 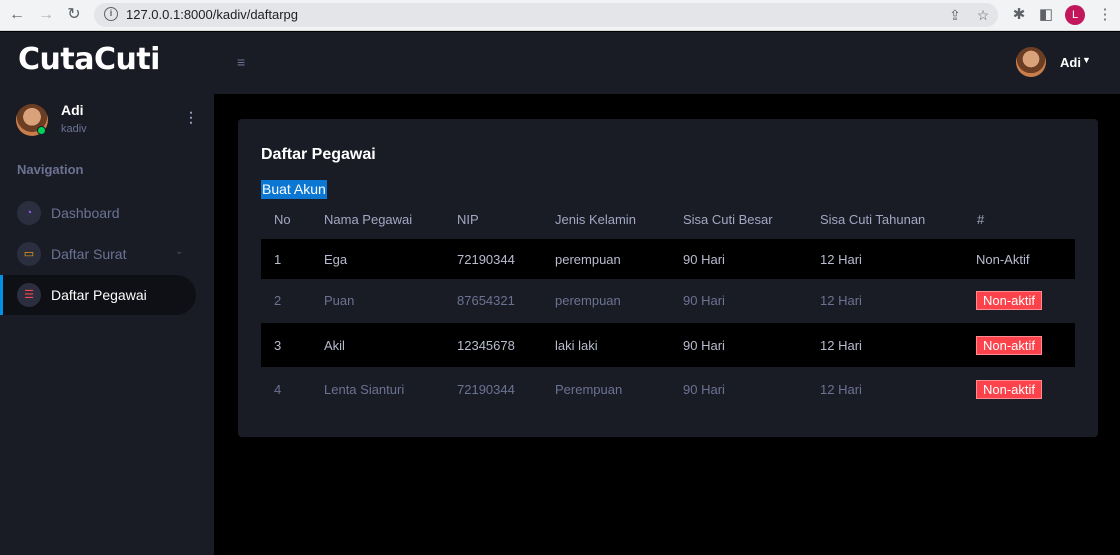 I want to click on column-header: No, so click(x=282, y=219).